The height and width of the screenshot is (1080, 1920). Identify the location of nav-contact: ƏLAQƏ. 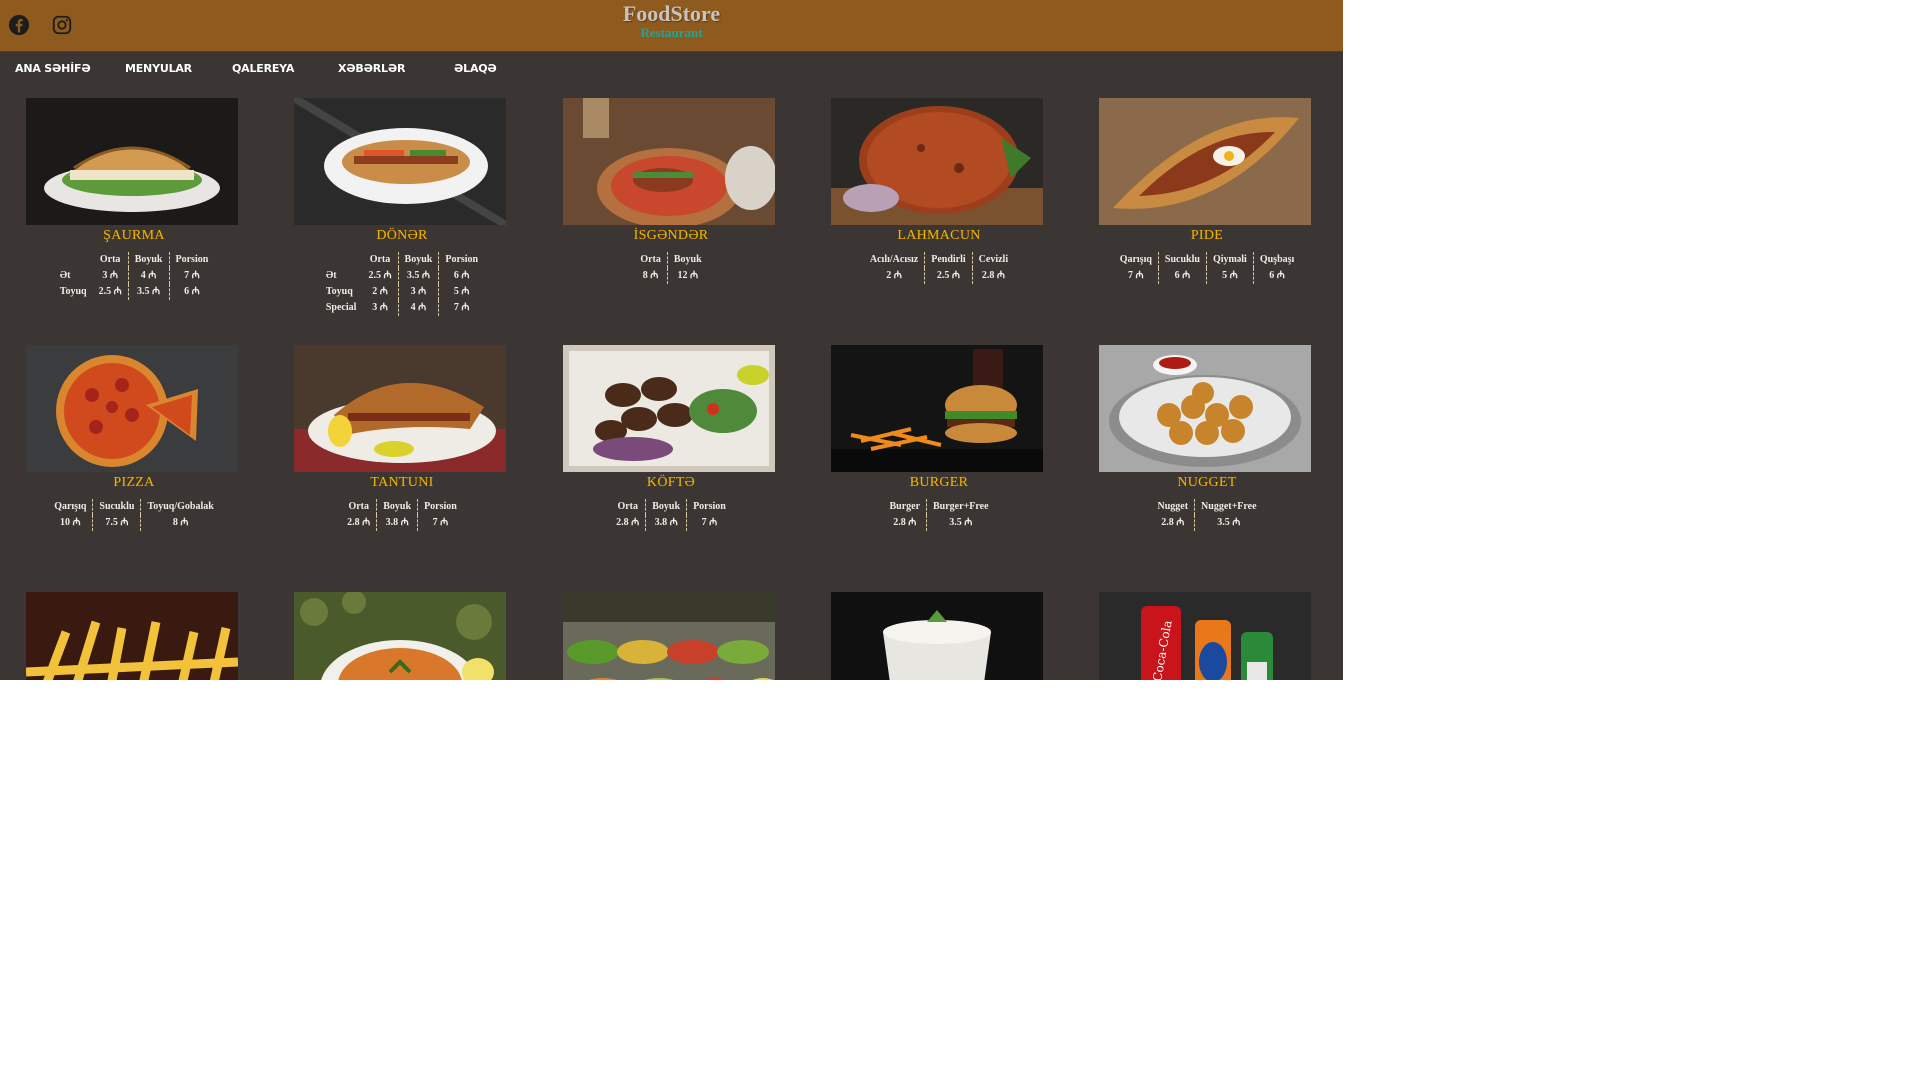
(475, 68).